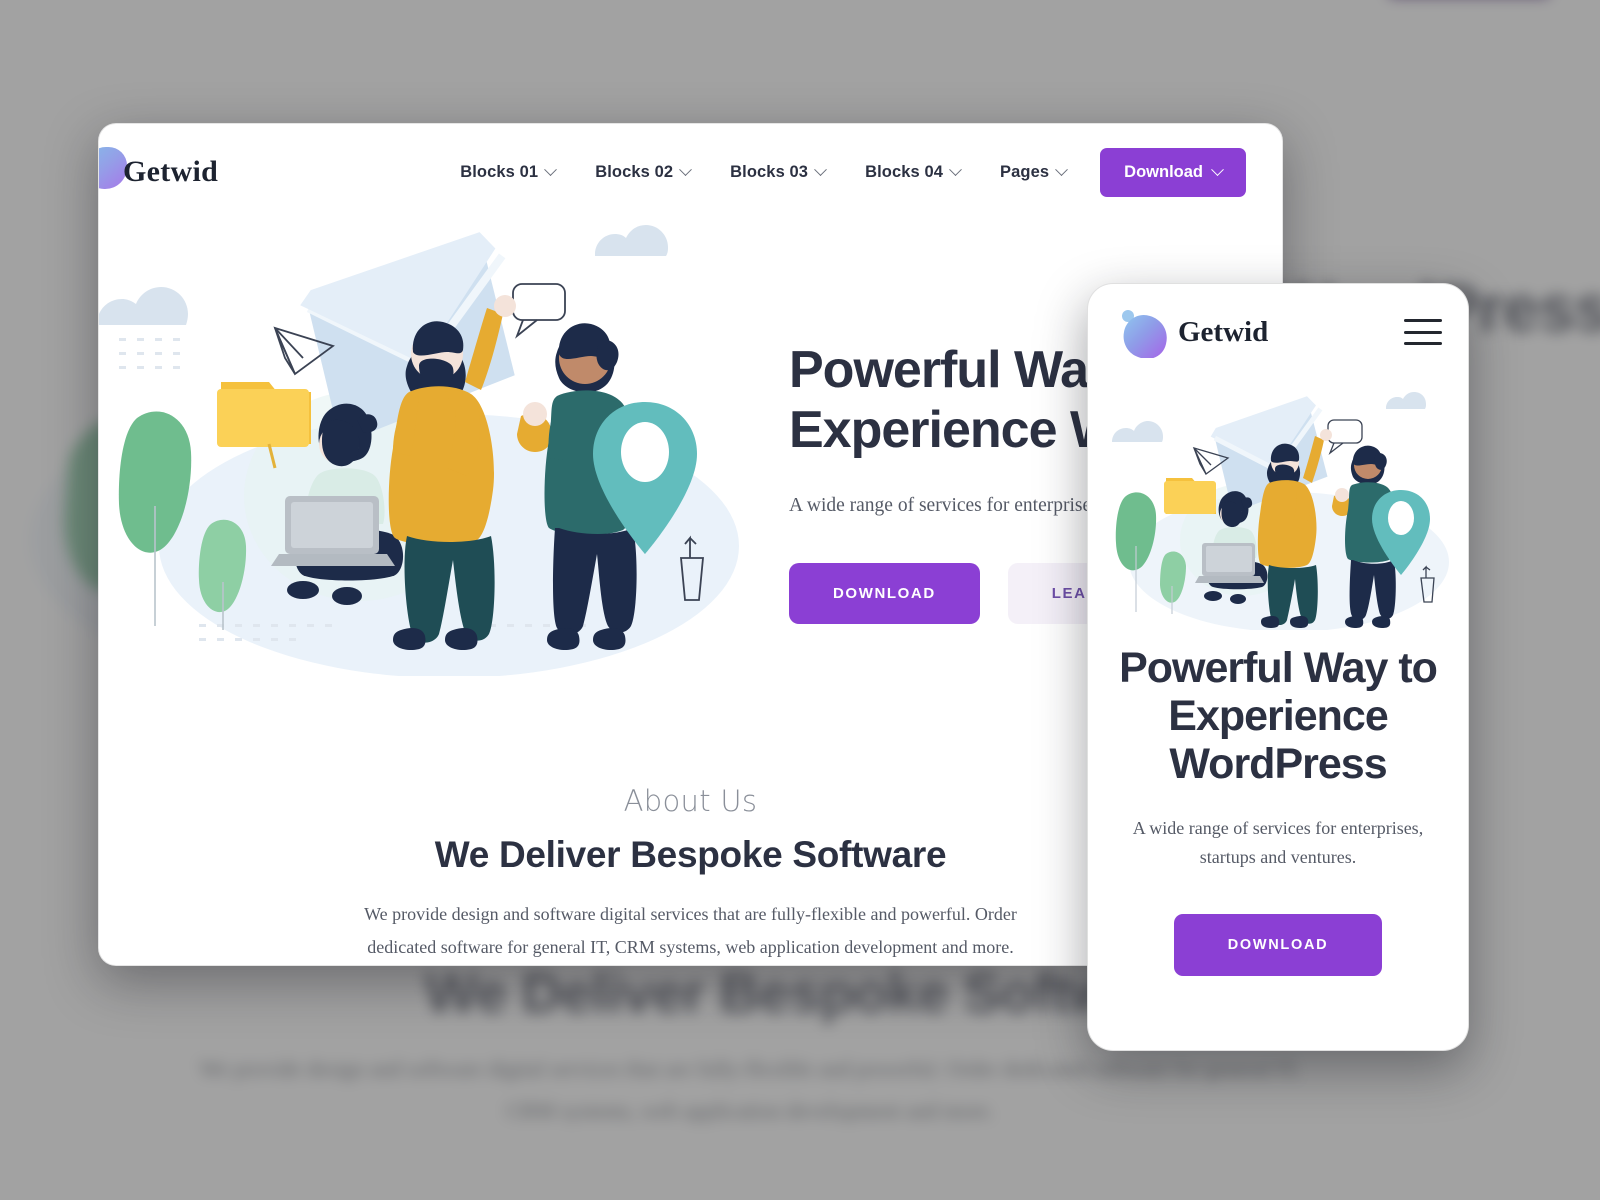 The width and height of the screenshot is (1600, 1200). I want to click on nav-item-pages: Pages, so click(1033, 172).